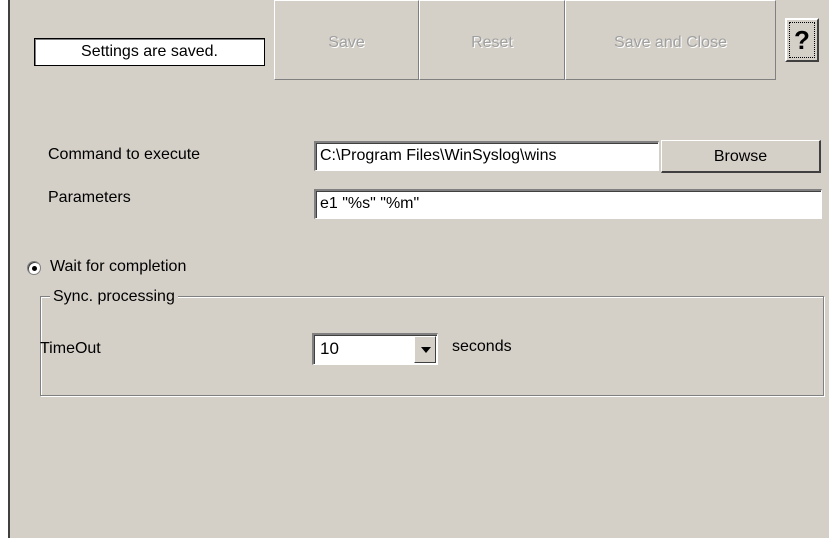  I want to click on status-text: Settings are saved., so click(149, 51).